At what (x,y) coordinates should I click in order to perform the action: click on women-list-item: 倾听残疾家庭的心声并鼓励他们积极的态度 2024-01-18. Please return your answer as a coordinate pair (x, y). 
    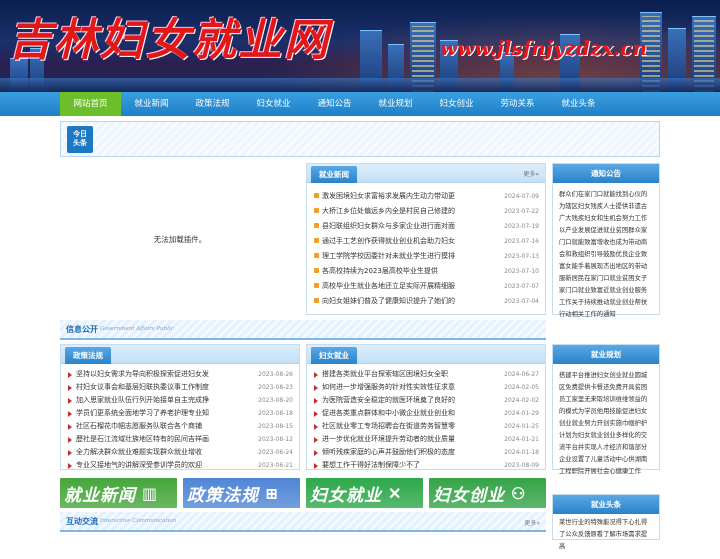
    Looking at the image, I should click on (426, 452).